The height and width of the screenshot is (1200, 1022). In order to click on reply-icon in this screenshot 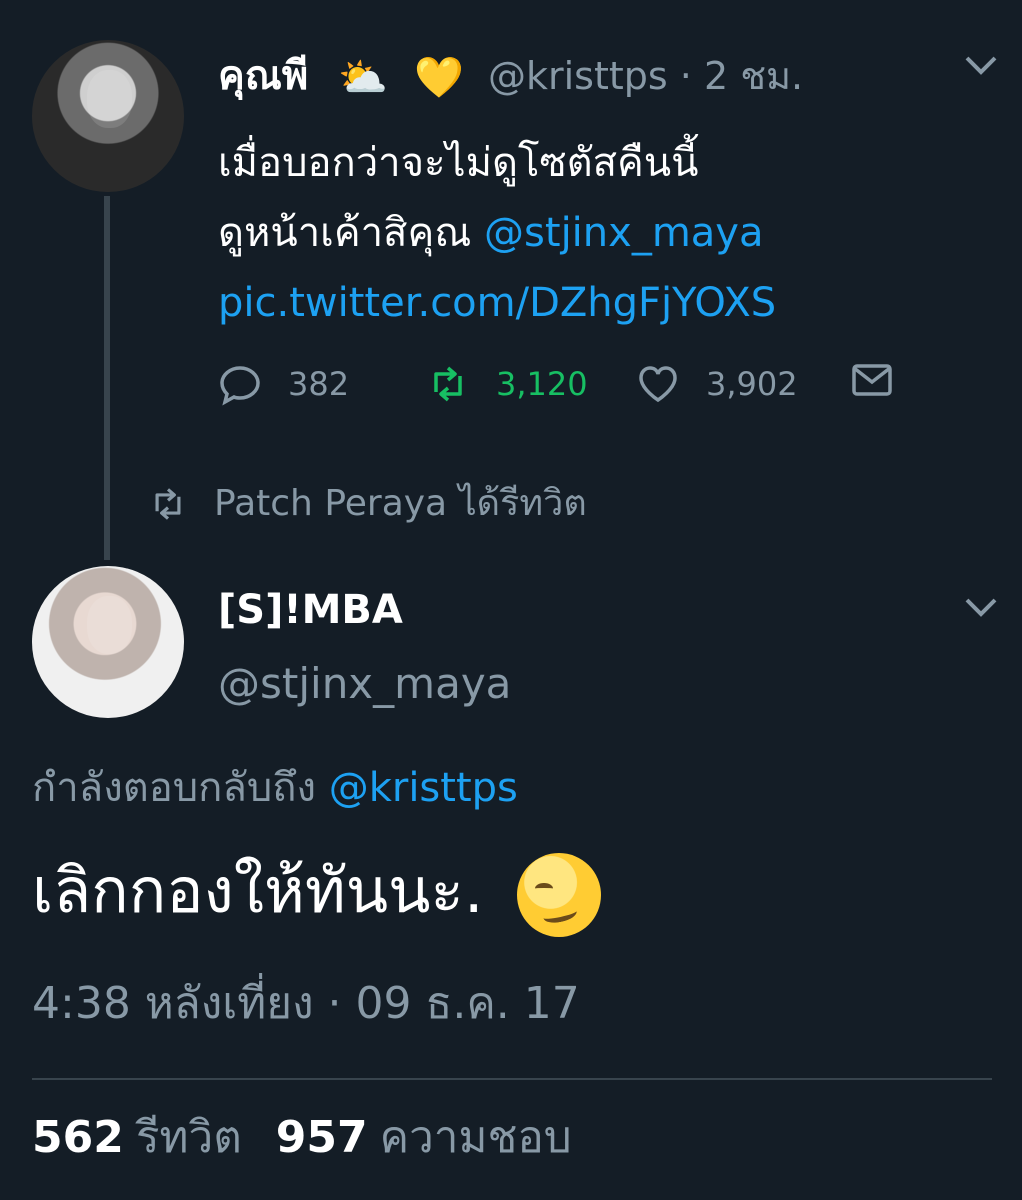, I will do `click(240, 386)`.